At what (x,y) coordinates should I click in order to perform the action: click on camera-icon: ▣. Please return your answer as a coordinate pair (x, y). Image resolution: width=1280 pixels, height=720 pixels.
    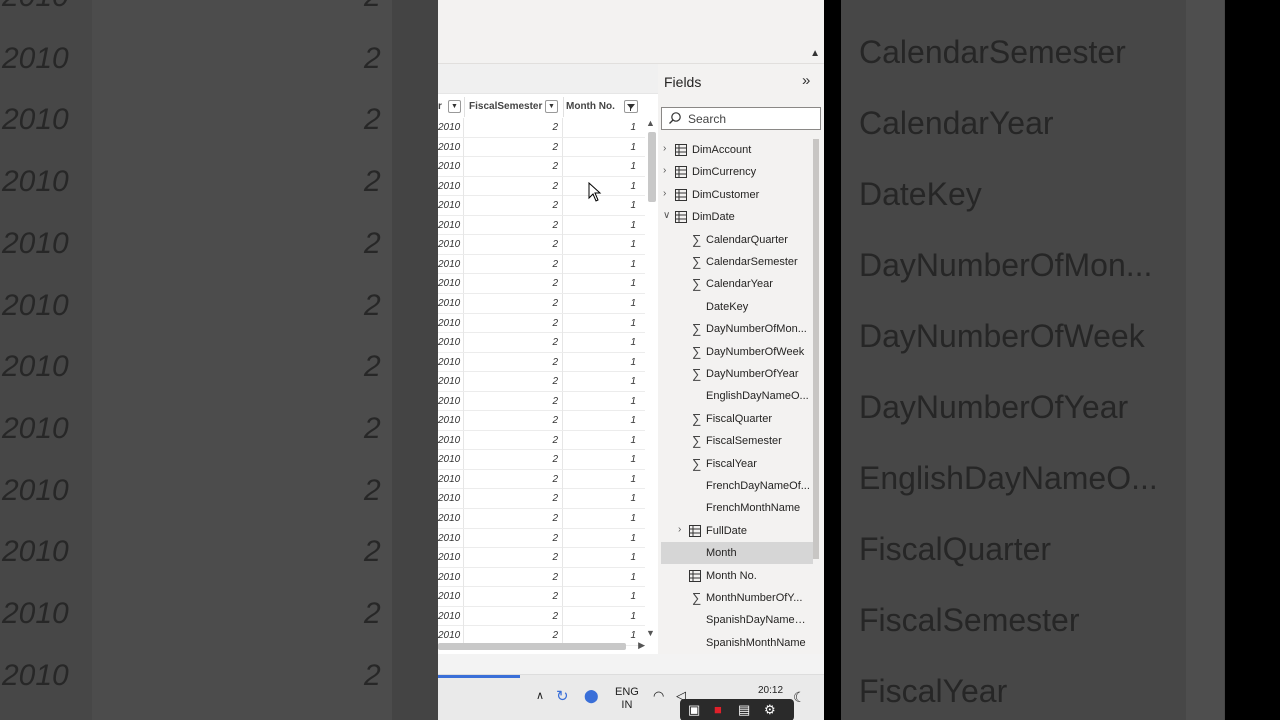
    Looking at the image, I should click on (694, 710).